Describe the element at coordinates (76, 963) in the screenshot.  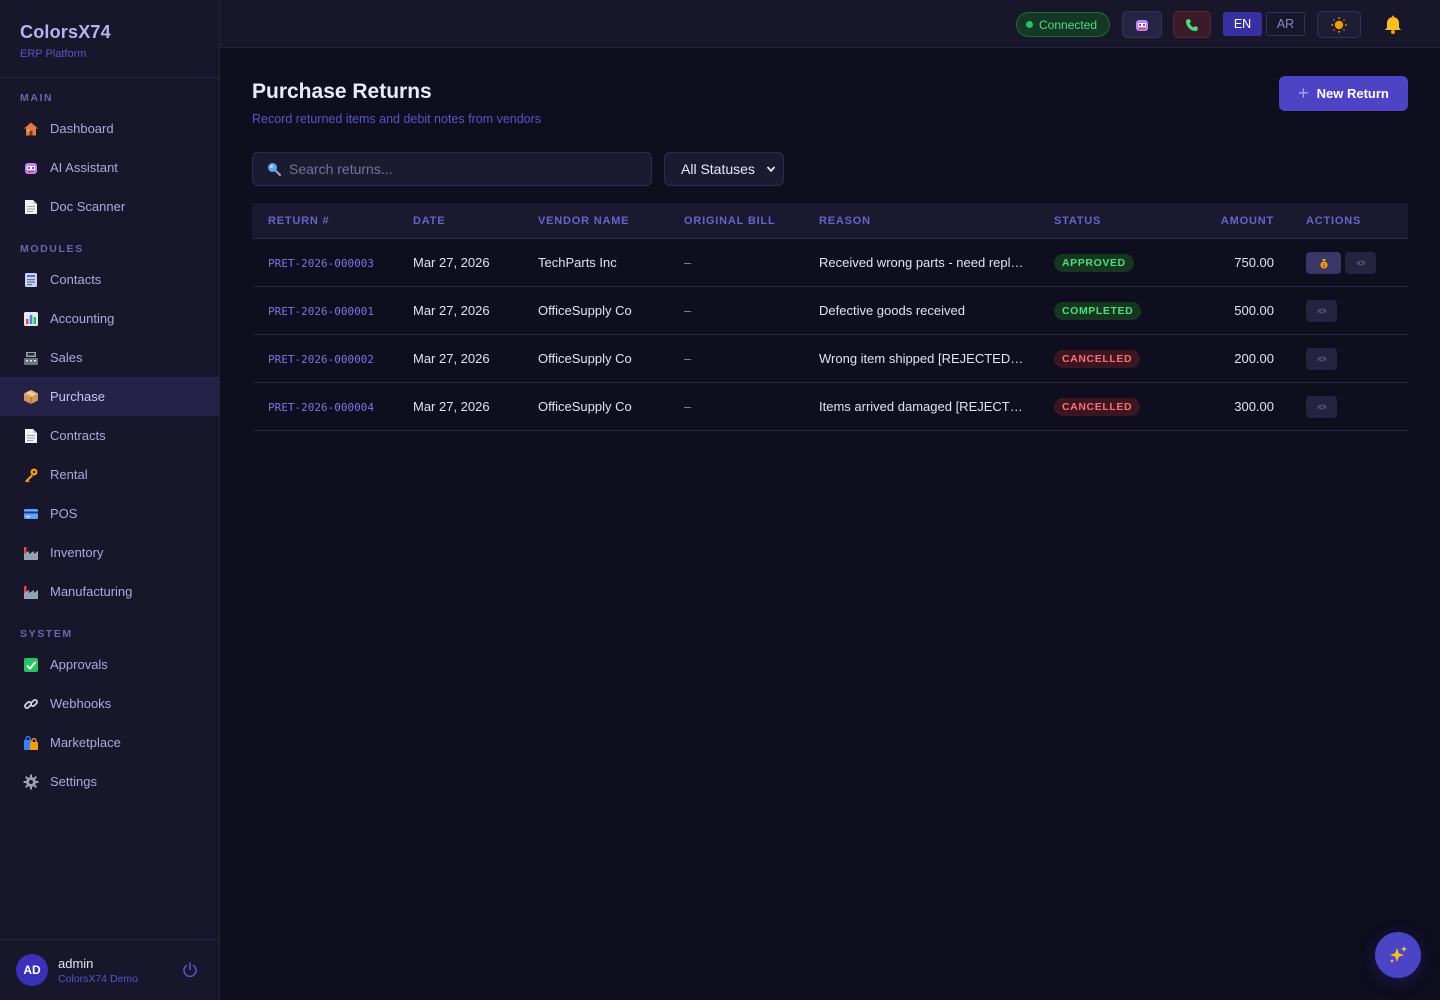
I see `user-name: admin` at that location.